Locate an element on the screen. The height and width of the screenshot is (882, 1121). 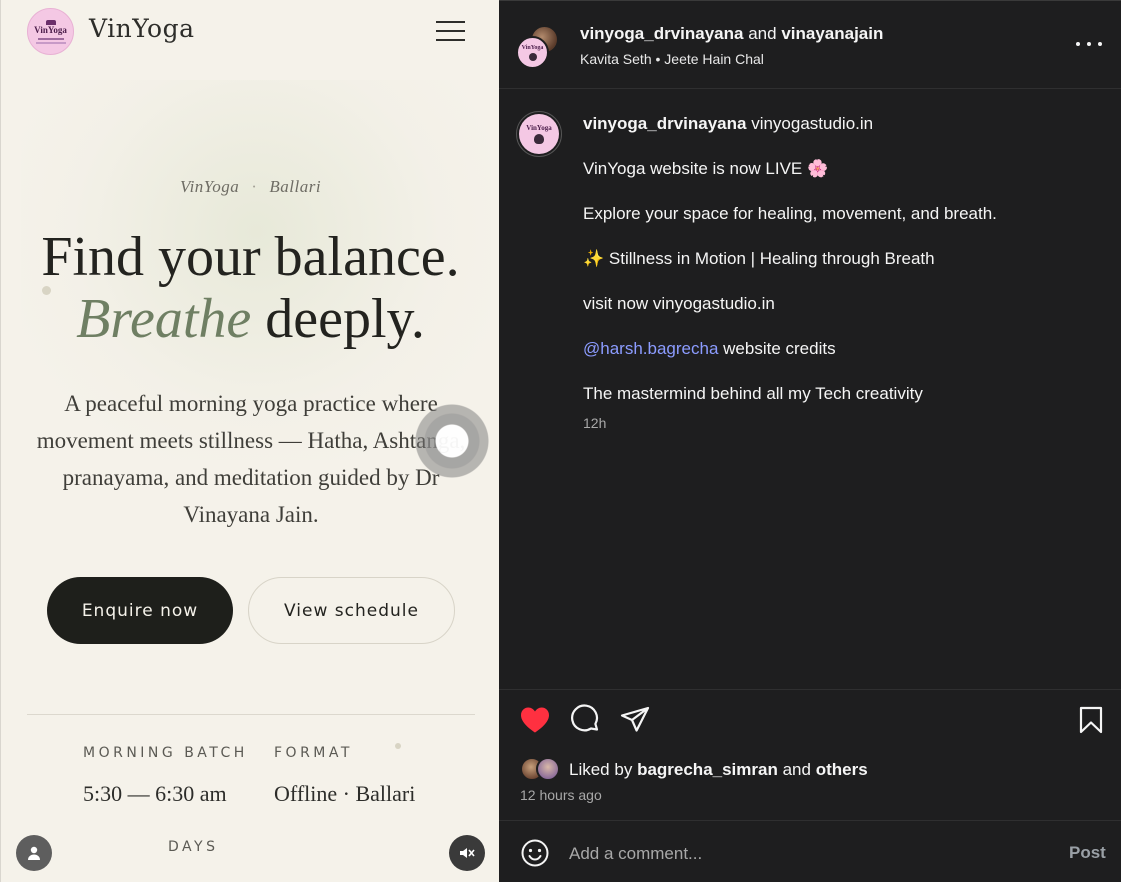
comment-icon is located at coordinates (585, 720).